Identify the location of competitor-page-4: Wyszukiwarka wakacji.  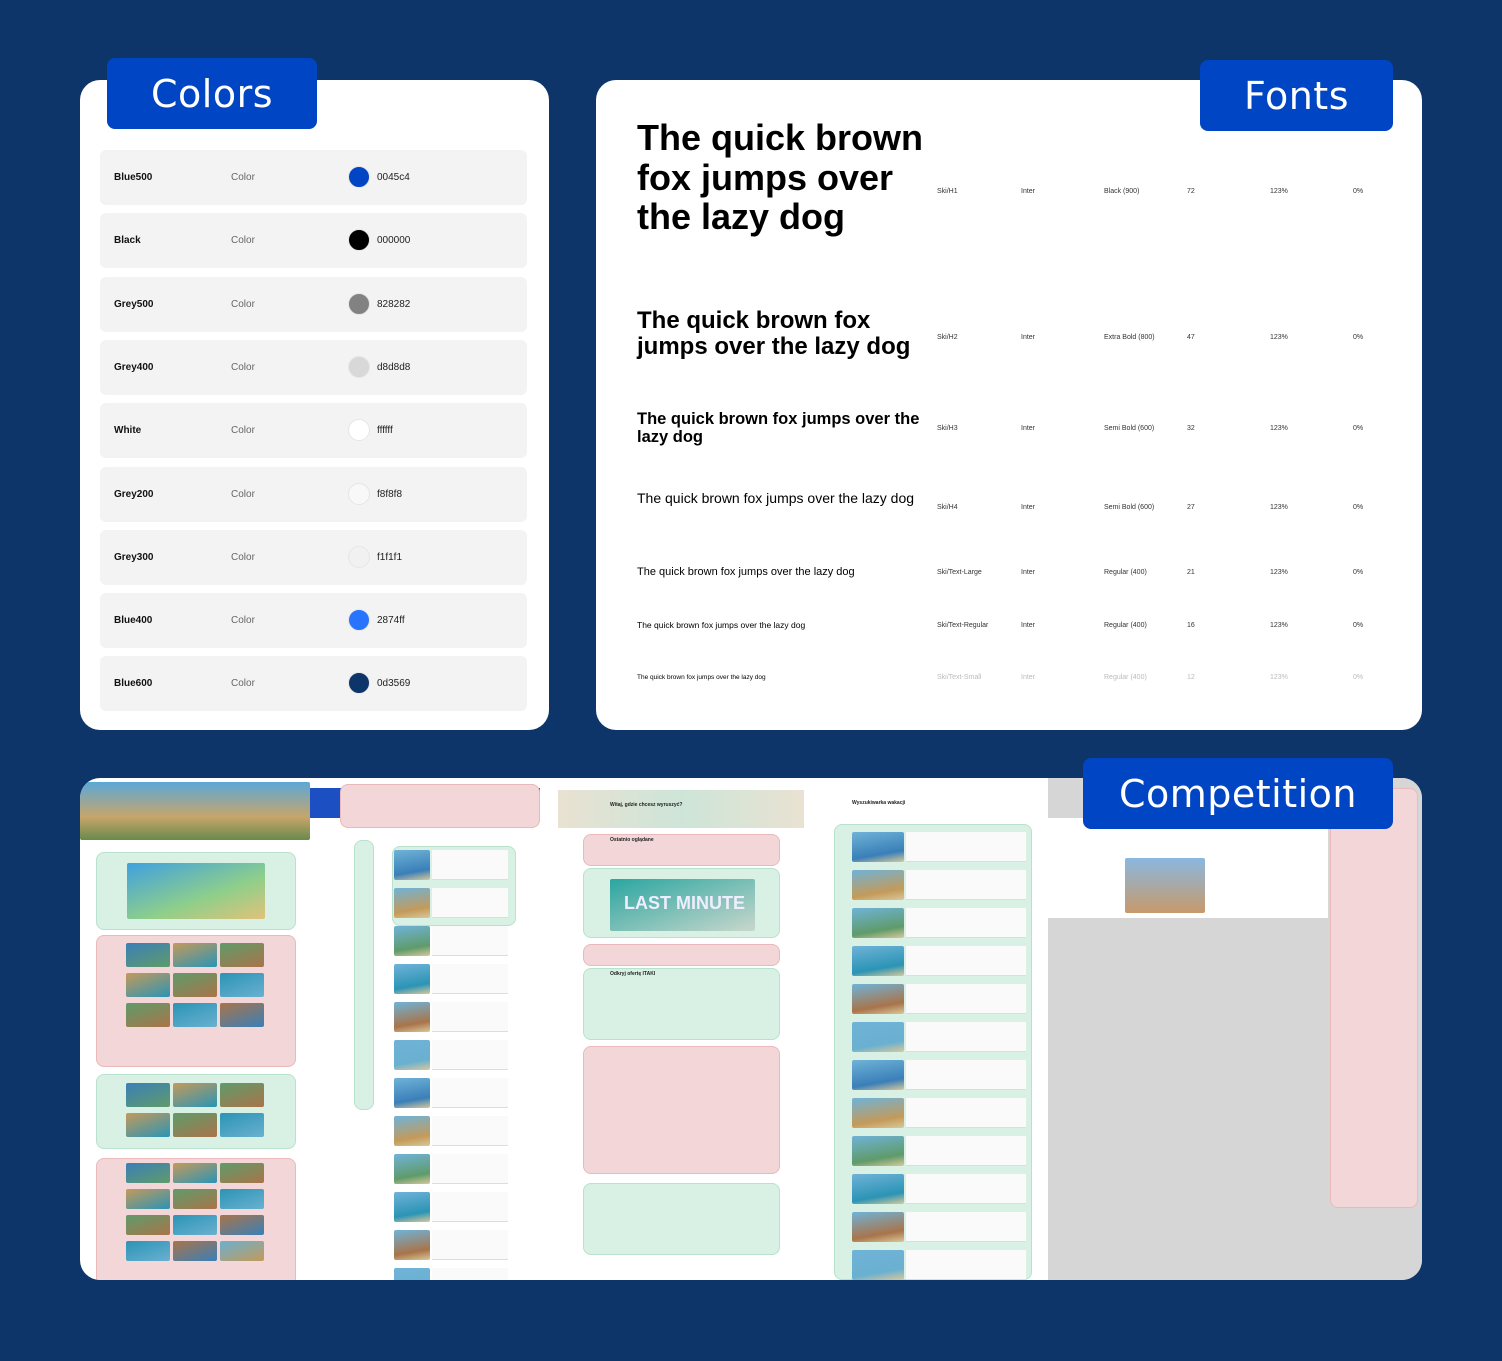
(934, 1029).